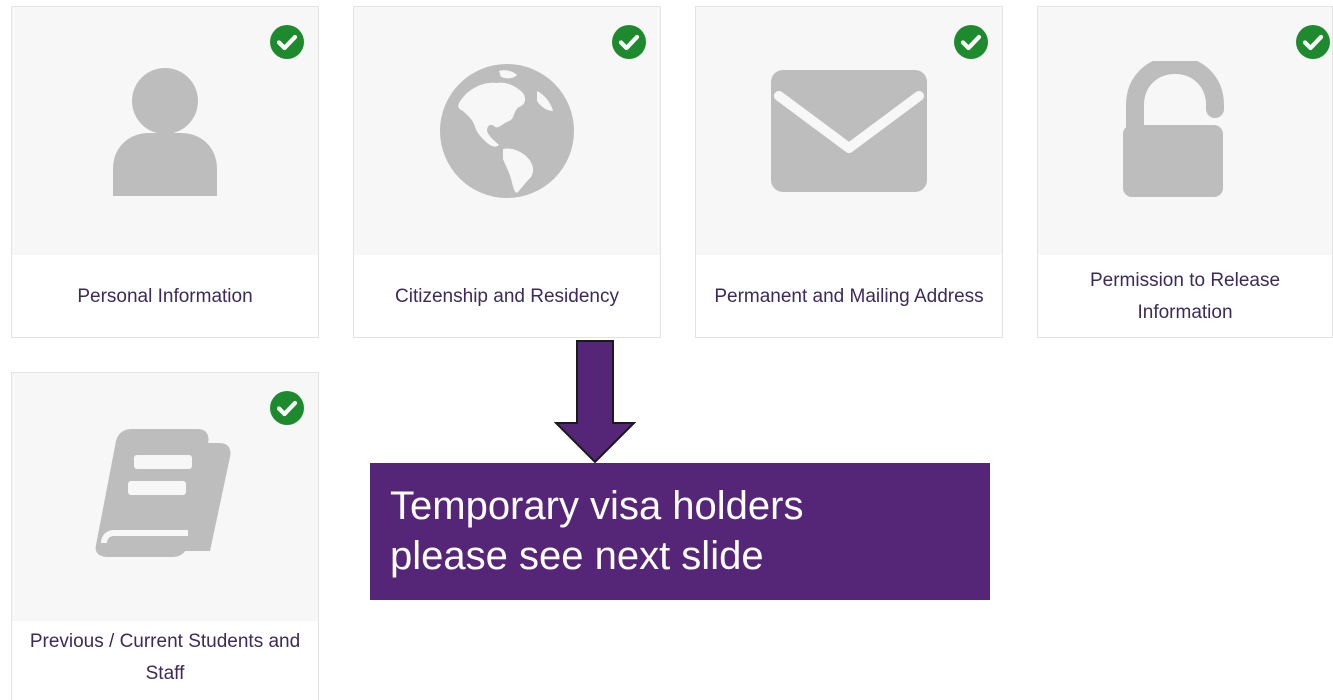  I want to click on tile-permanent-and-mailing-address: Permanent and Mailing Address, so click(849, 172).